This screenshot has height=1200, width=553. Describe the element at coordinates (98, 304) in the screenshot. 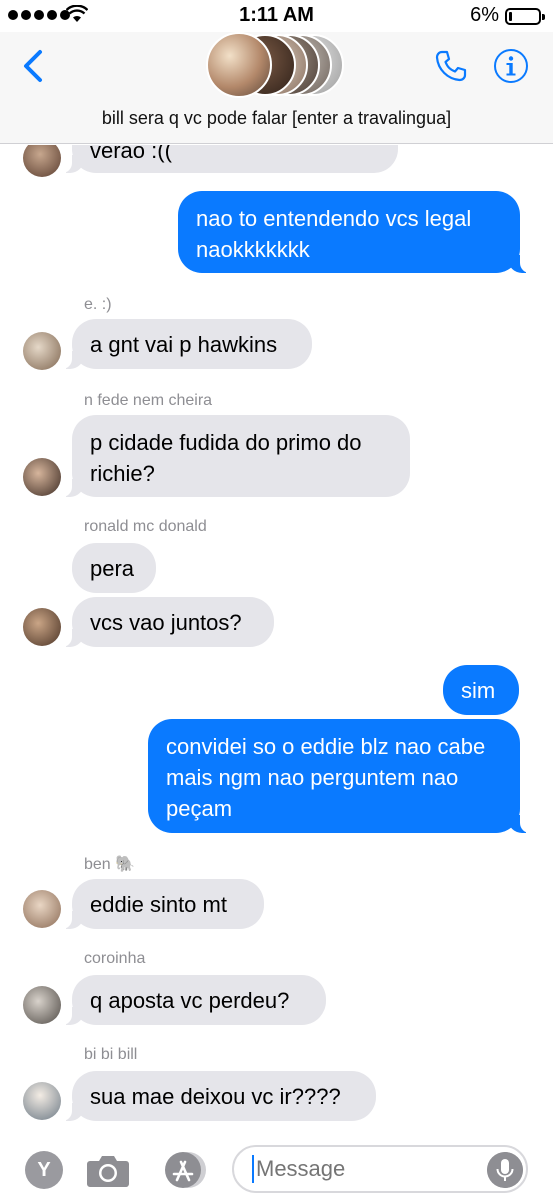

I see `sender-name: e. :)` at that location.